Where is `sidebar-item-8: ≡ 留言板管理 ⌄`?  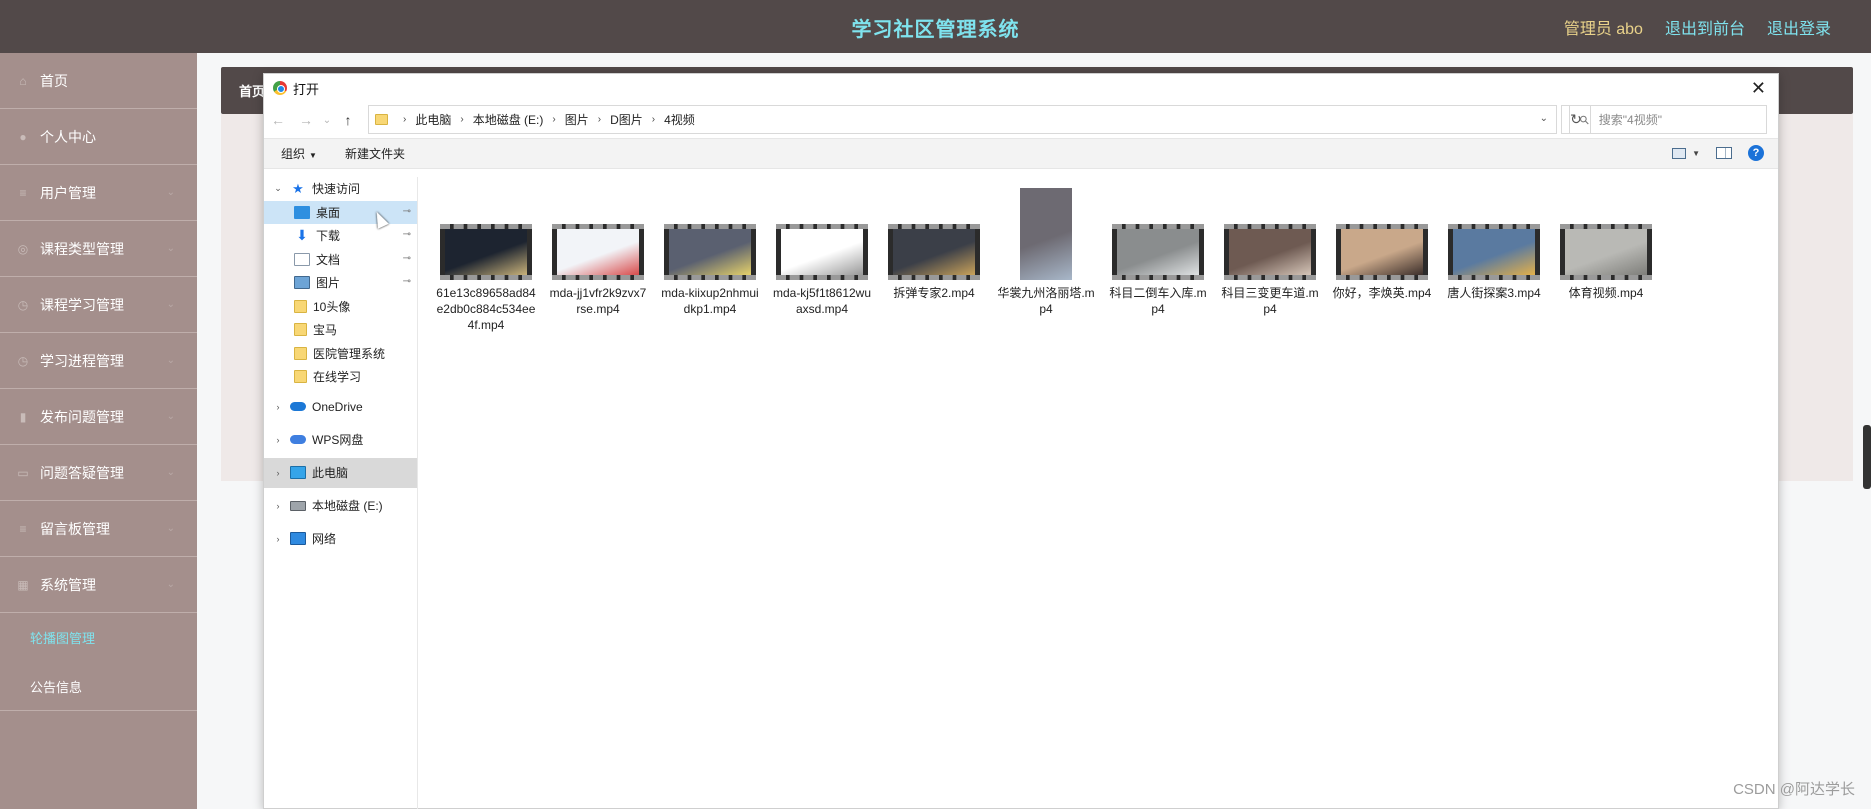
sidebar-item-8: ≡ 留言板管理 ⌄ is located at coordinates (98, 529).